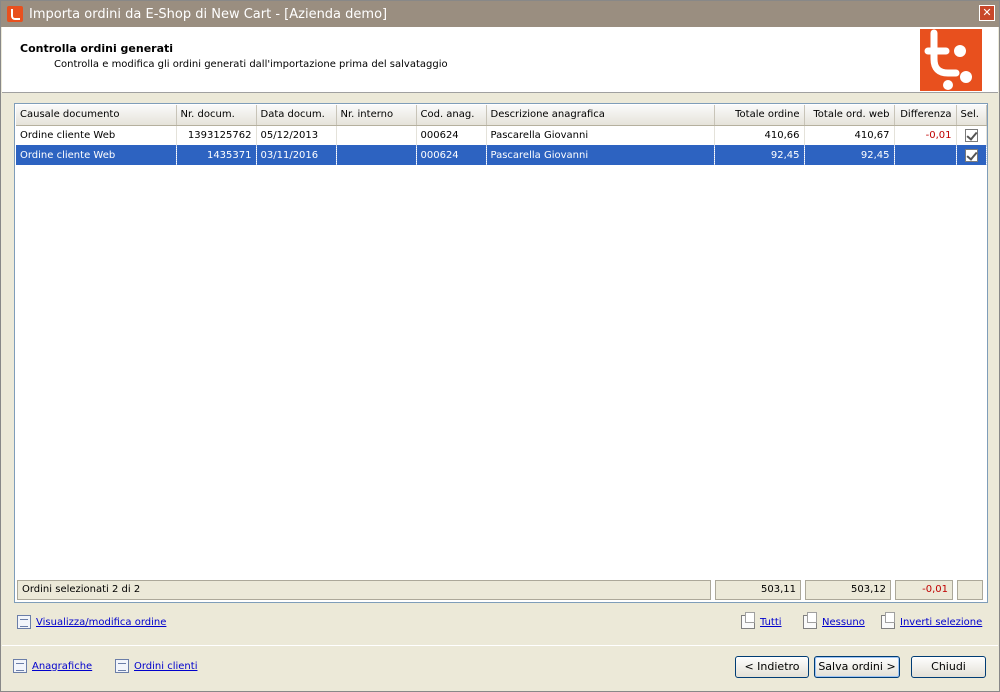 This screenshot has width=1000, height=692. What do you see at coordinates (849, 115) in the screenshot?
I see `column-header: Totale ord. web` at bounding box center [849, 115].